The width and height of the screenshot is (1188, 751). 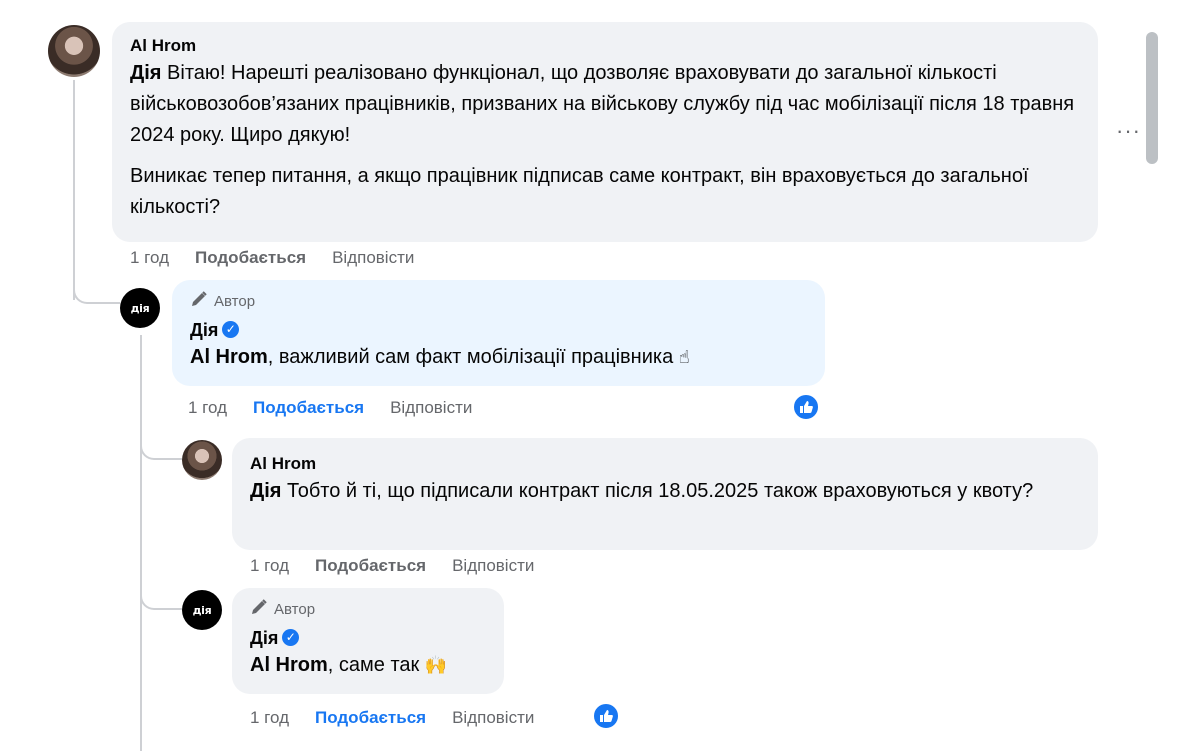 I want to click on comment-text: Al Hrom, саме так 🙌, so click(x=368, y=665).